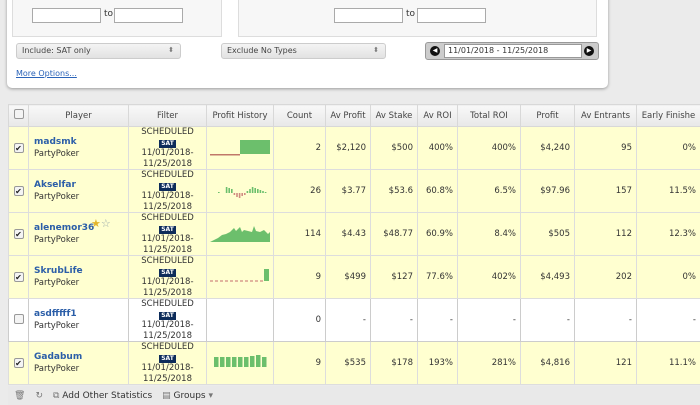  I want to click on chevron-down-icon: ▾, so click(211, 395).